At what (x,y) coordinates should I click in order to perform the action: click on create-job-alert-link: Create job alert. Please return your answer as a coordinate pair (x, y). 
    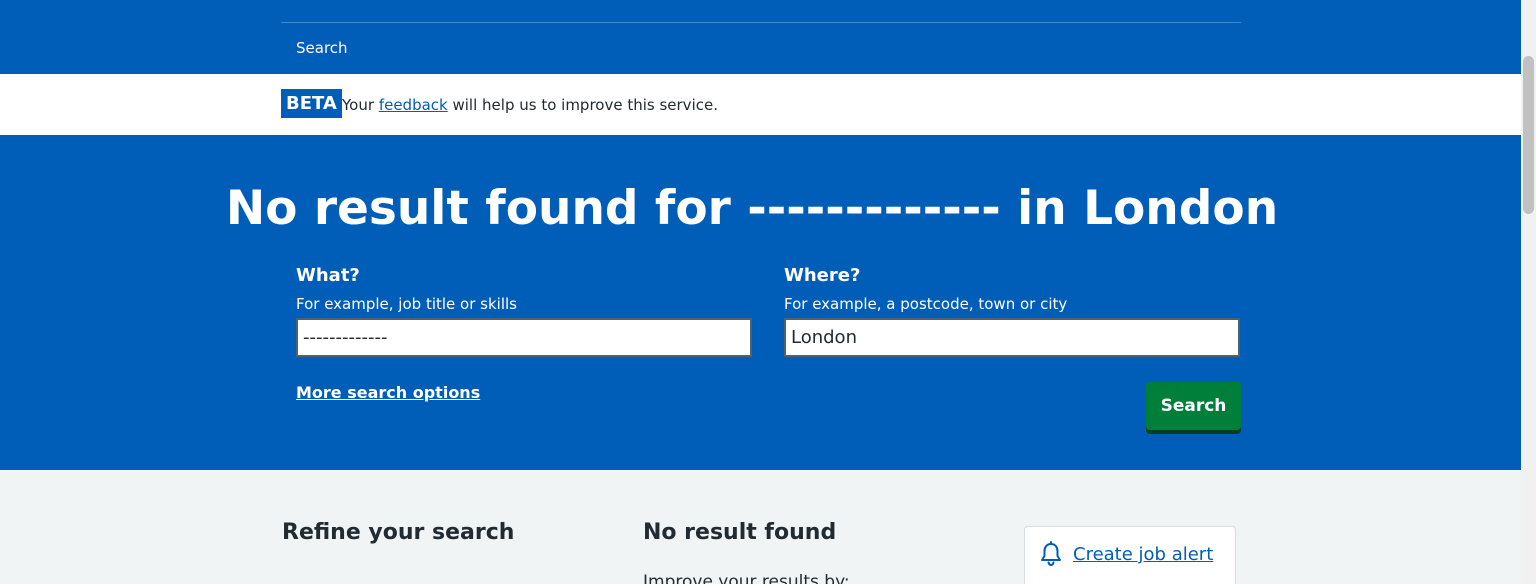
    Looking at the image, I should click on (1143, 554).